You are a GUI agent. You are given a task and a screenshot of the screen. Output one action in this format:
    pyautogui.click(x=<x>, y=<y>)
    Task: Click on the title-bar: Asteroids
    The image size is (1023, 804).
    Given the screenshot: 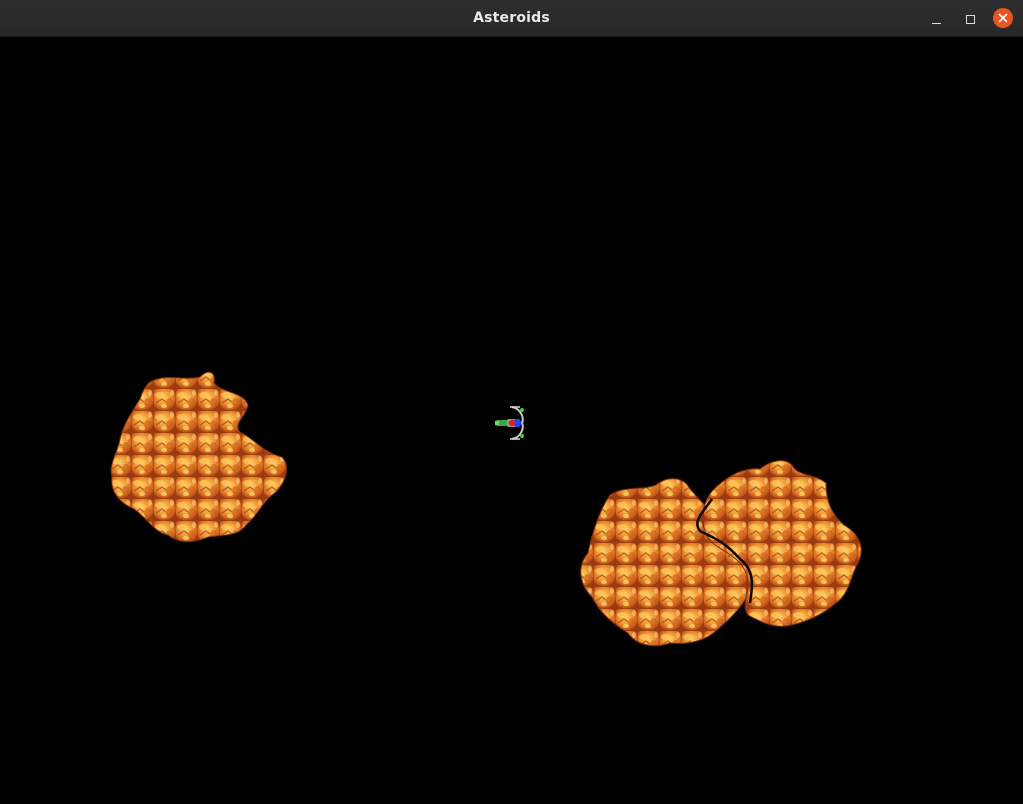 What is the action you would take?
    pyautogui.click(x=511, y=18)
    